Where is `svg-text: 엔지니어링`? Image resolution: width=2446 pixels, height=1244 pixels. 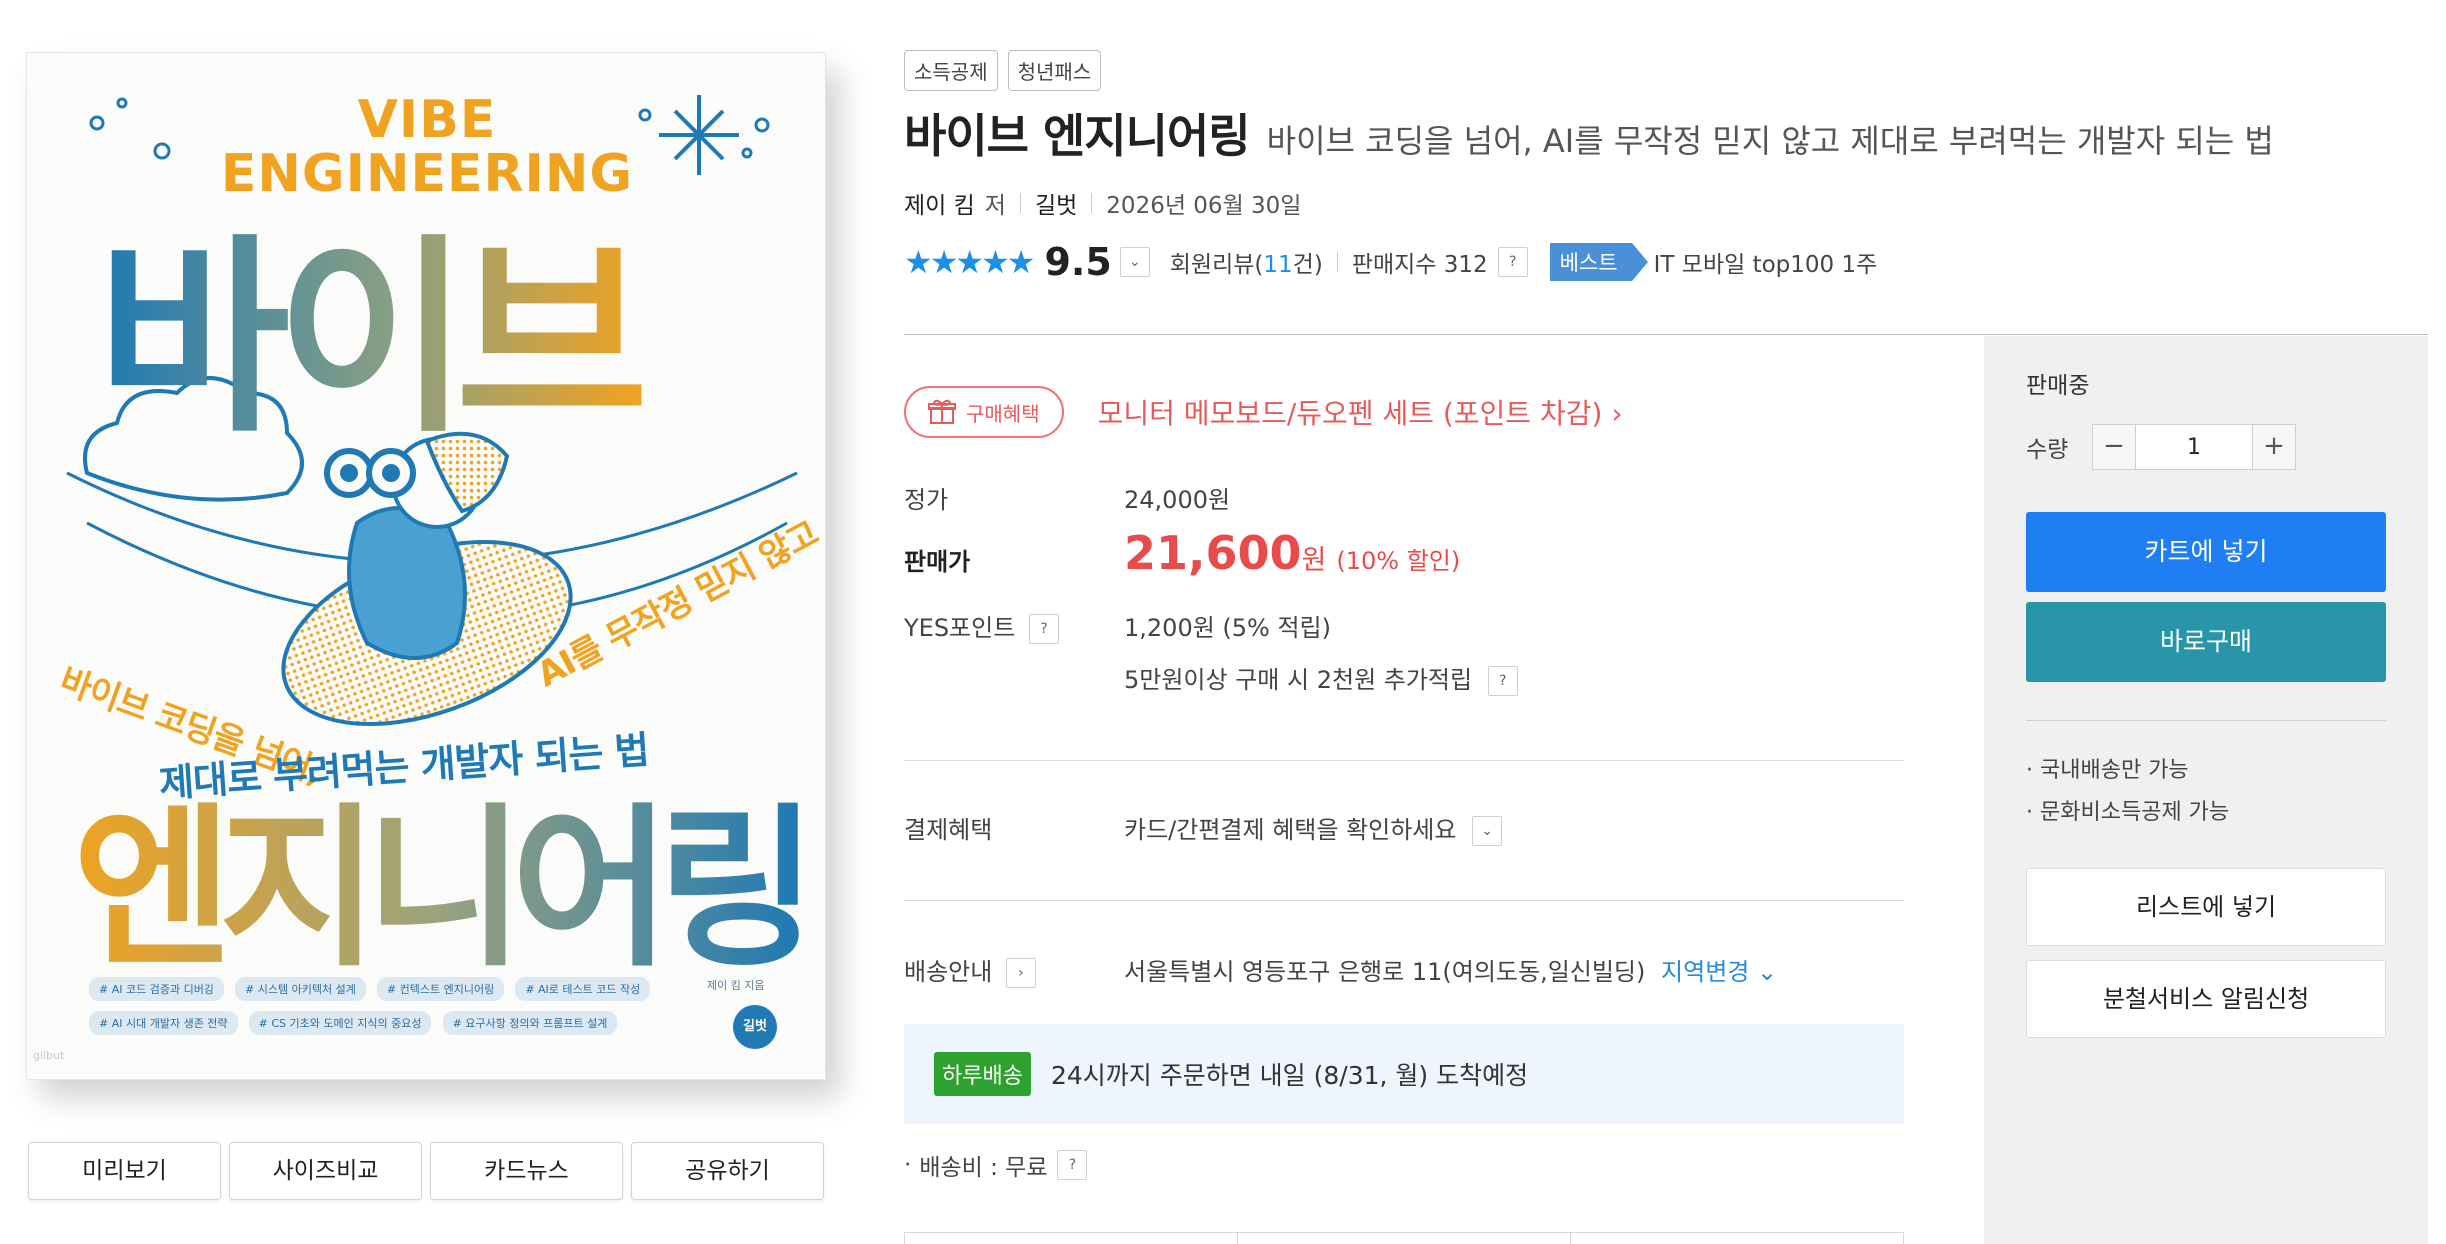 svg-text: 엔지니어링 is located at coordinates (438, 880).